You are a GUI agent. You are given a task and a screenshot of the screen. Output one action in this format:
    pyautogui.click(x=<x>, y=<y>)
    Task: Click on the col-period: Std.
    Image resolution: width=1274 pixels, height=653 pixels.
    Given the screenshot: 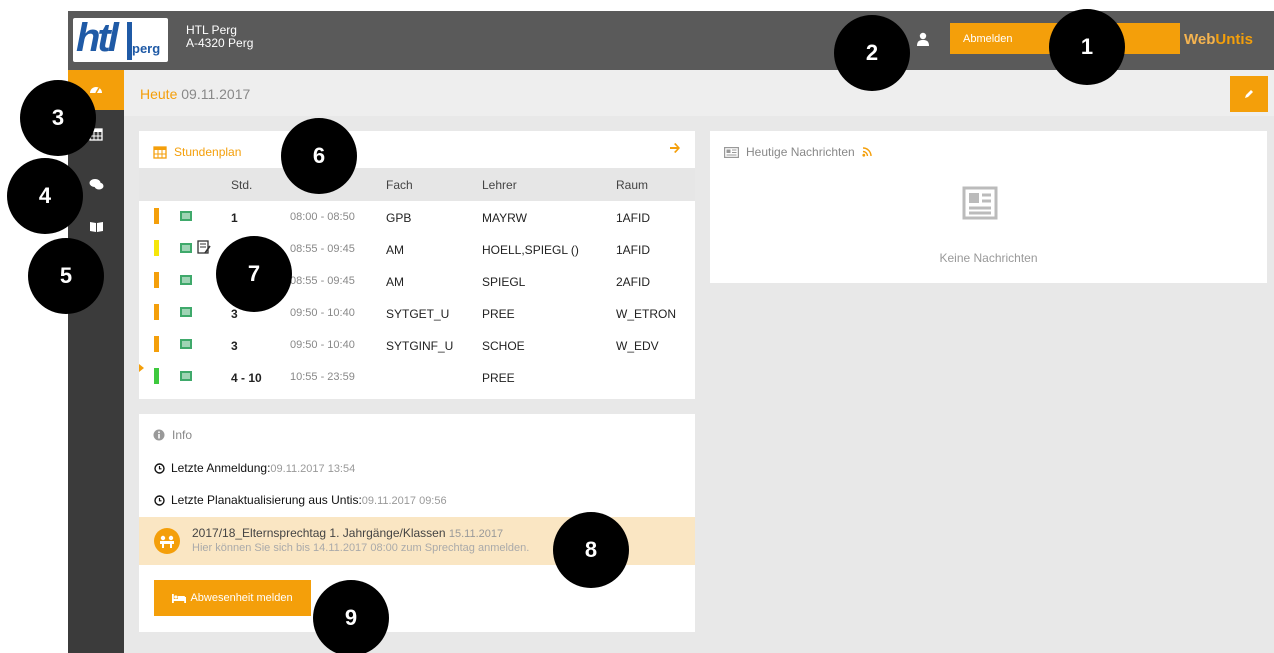 What is the action you would take?
    pyautogui.click(x=242, y=185)
    